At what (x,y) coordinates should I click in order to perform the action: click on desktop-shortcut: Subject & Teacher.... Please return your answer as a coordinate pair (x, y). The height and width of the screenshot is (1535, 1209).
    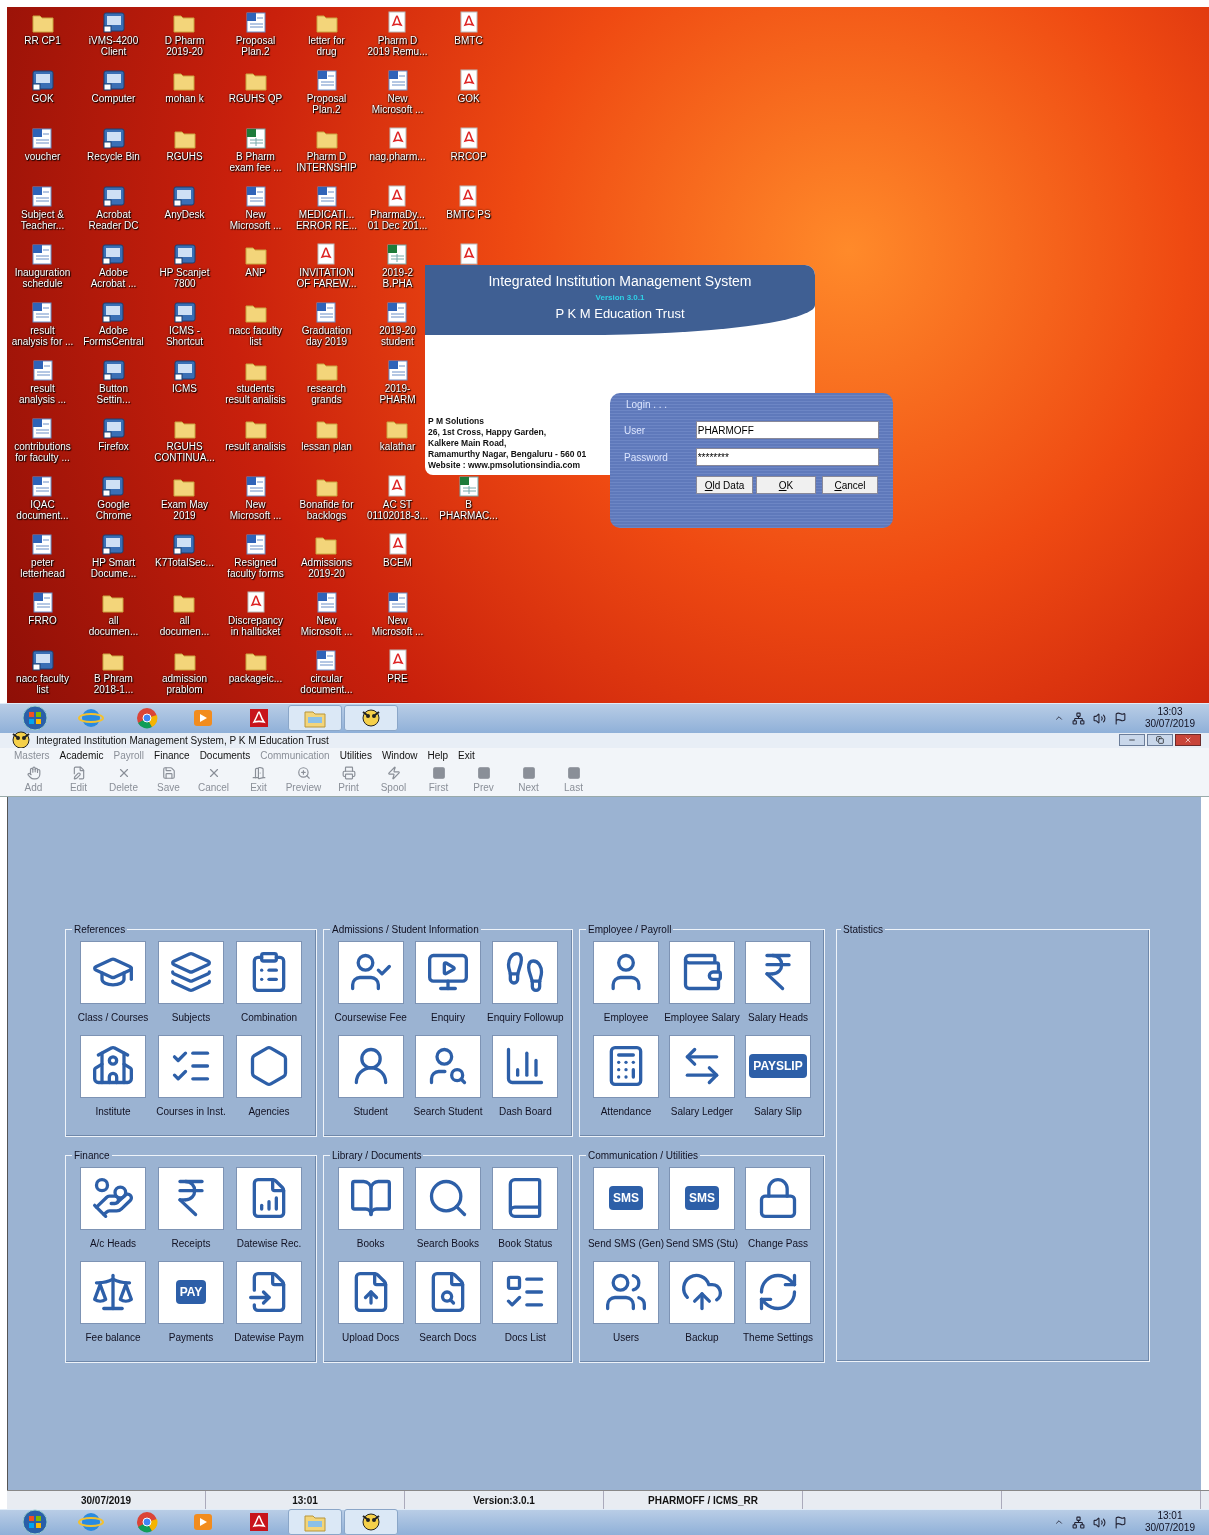
    Looking at the image, I should click on (42, 207).